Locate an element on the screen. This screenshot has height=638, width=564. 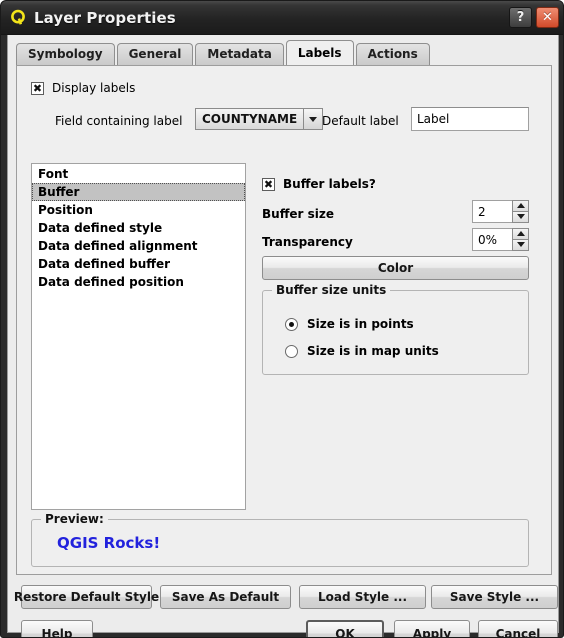
buffer-size-units-title: Buffer size units is located at coordinates (331, 290).